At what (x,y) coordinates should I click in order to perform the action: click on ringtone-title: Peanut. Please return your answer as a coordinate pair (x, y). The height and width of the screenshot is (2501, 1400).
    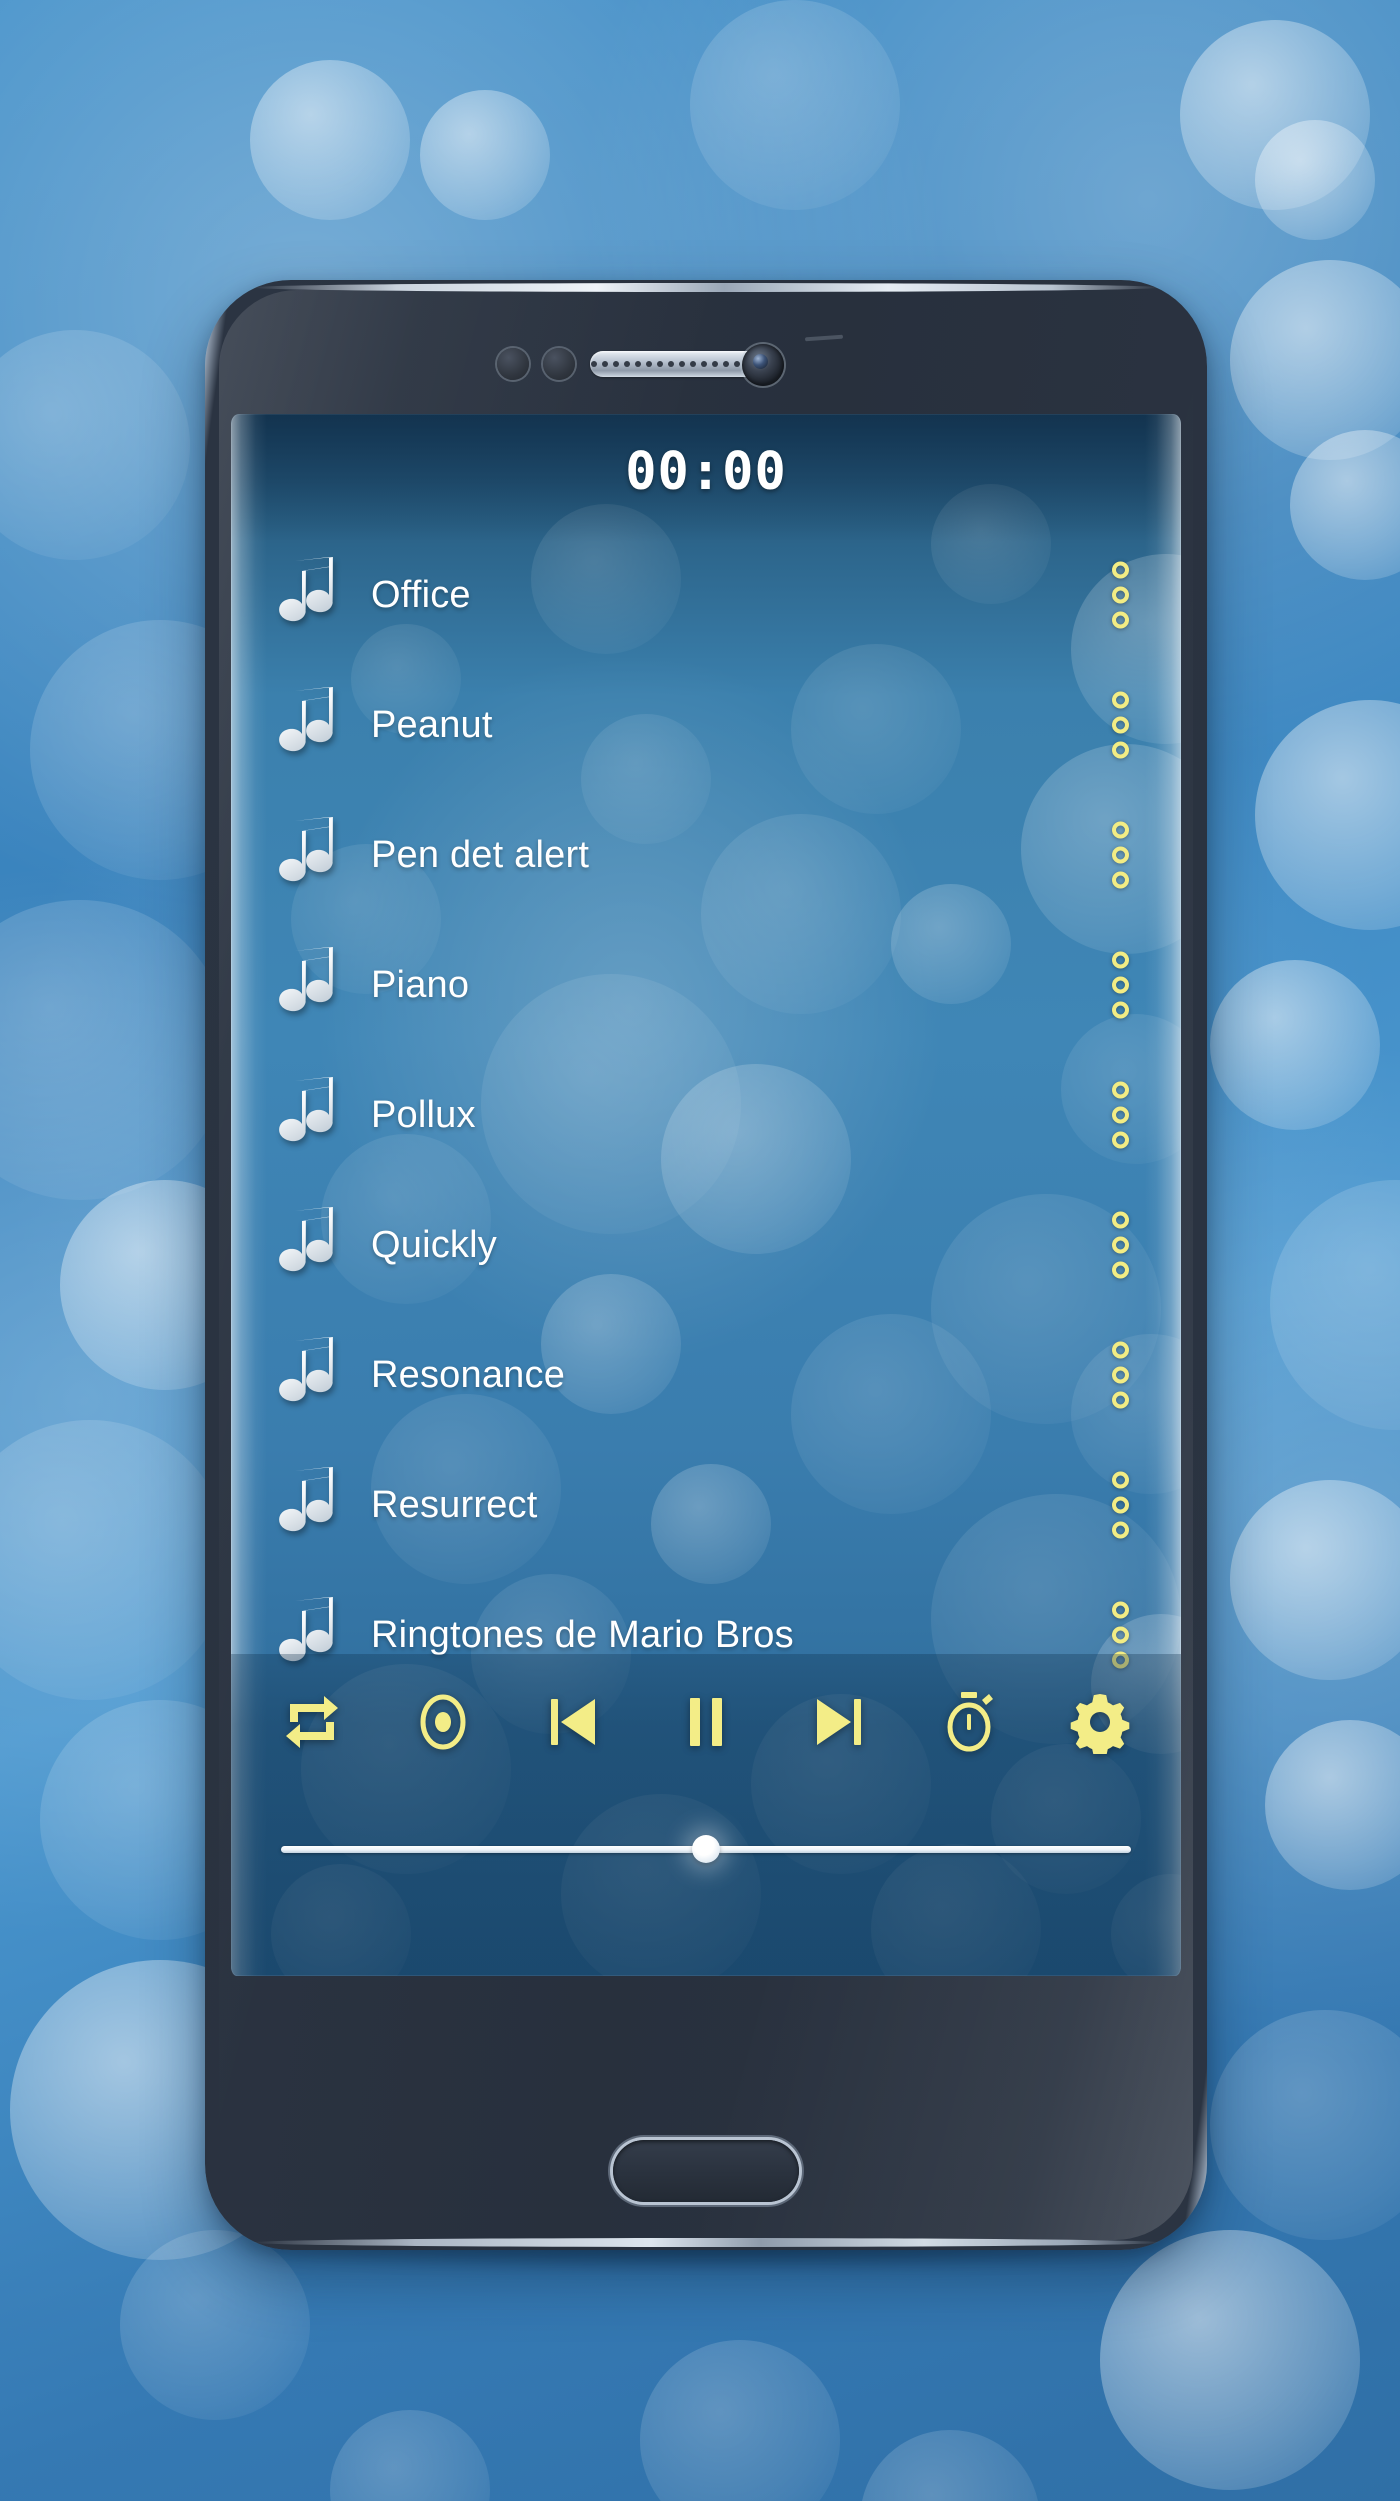
    Looking at the image, I should click on (432, 724).